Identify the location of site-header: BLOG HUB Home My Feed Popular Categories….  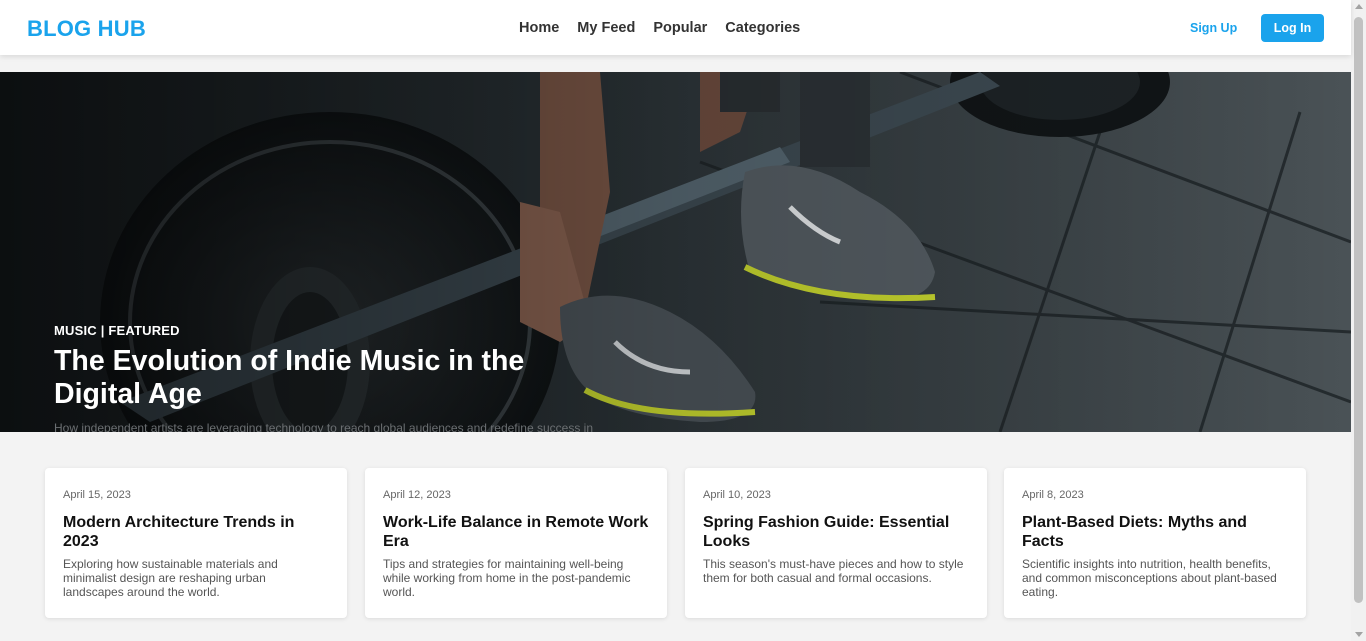
(675, 27).